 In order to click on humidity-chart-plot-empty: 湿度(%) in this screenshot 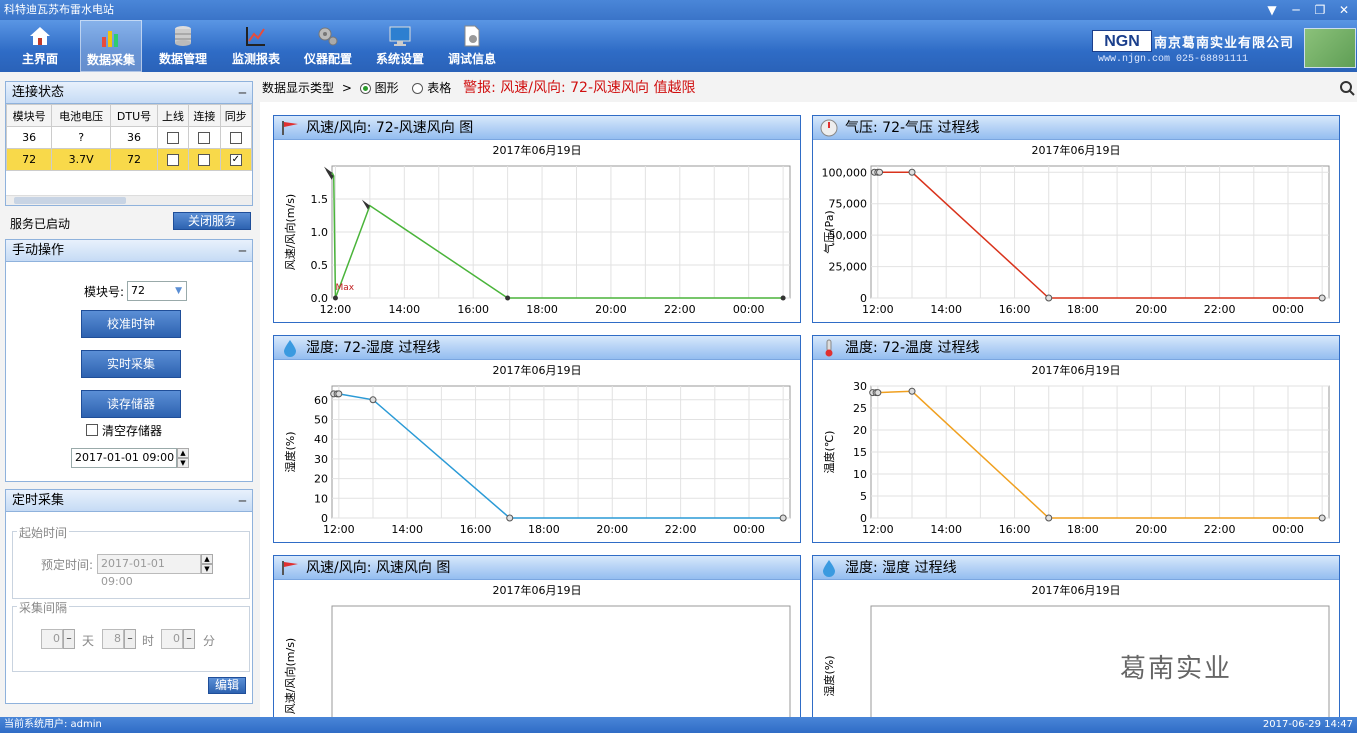, I will do `click(1076, 661)`.